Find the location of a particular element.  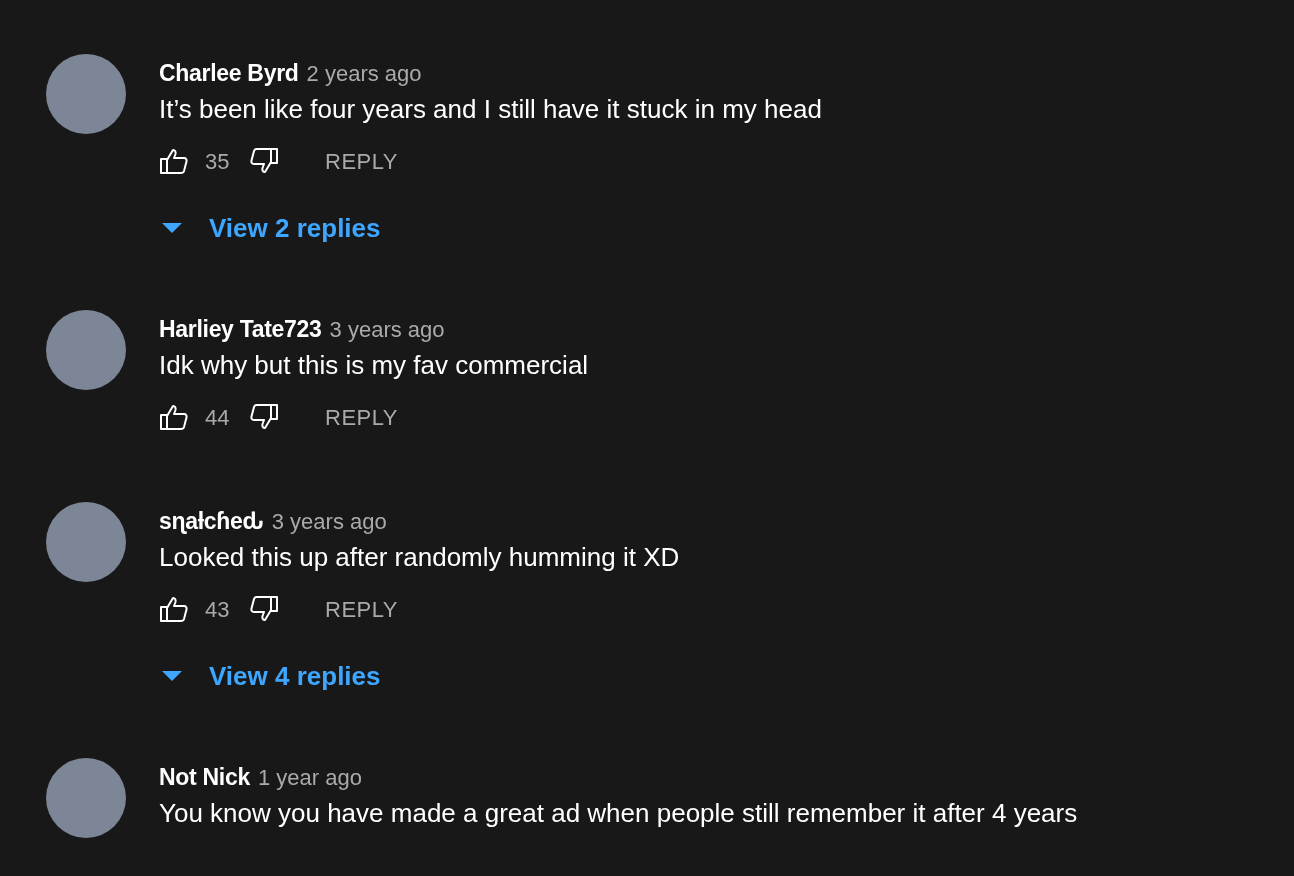

comment-time: 2 years ago is located at coordinates (364, 73).